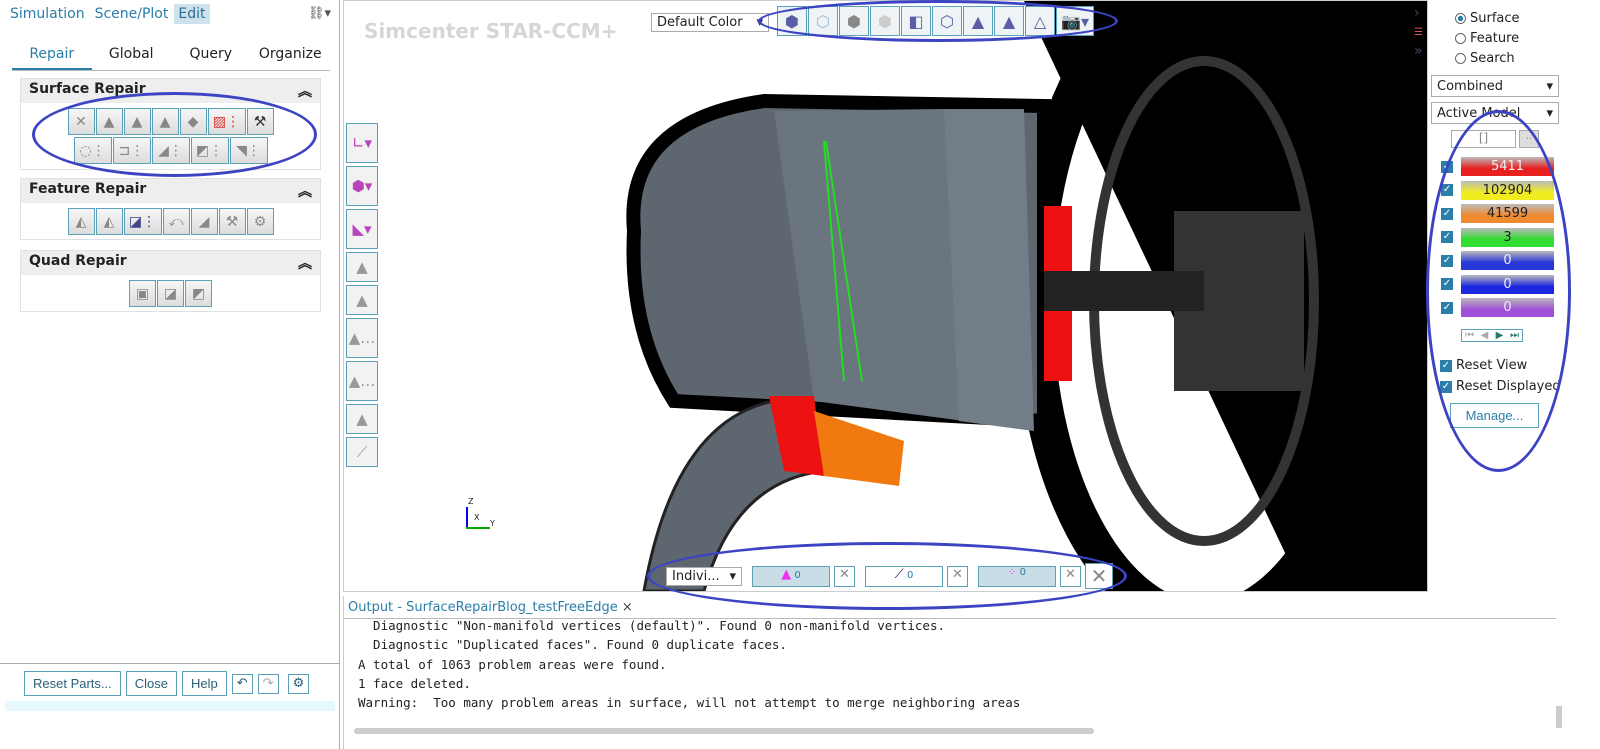 The width and height of the screenshot is (1600, 749). Describe the element at coordinates (1507, 237) in the screenshot. I see `count-bar: 3` at that location.